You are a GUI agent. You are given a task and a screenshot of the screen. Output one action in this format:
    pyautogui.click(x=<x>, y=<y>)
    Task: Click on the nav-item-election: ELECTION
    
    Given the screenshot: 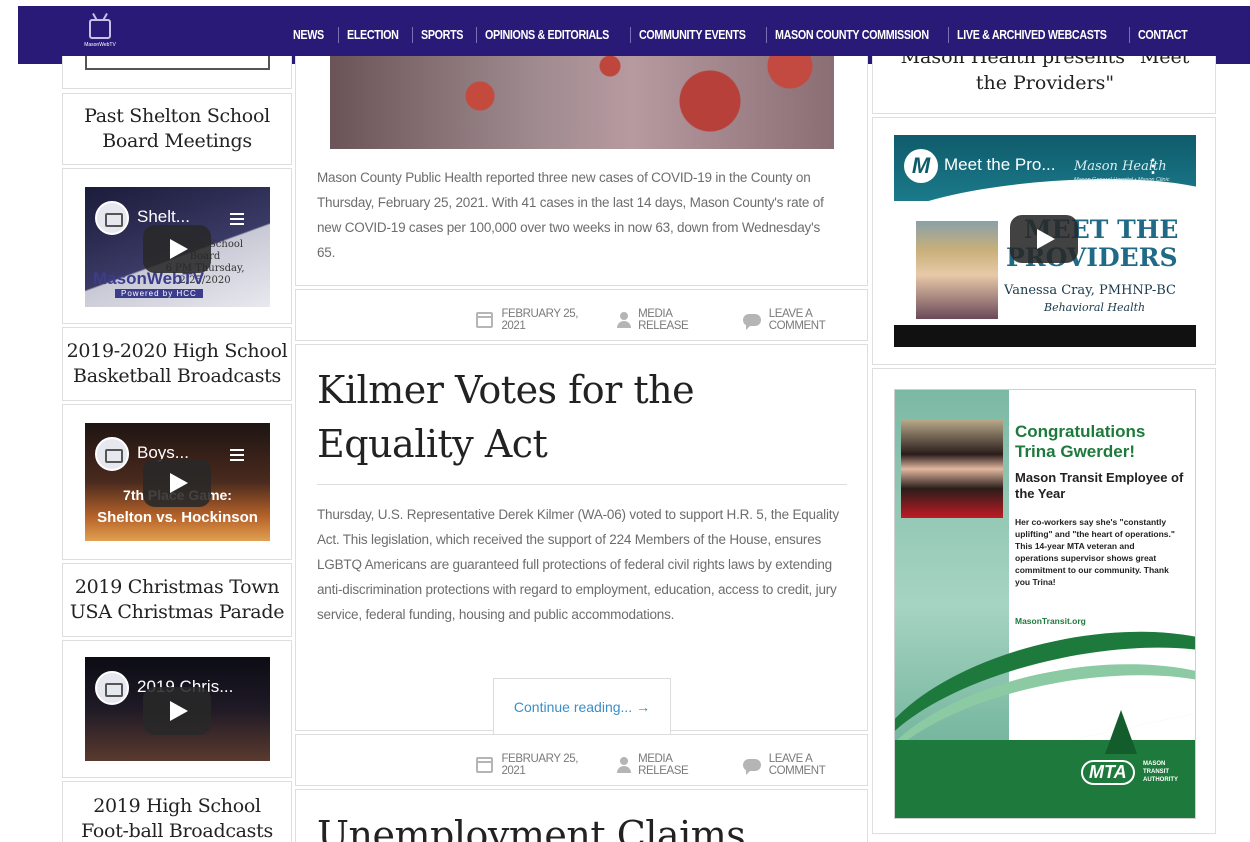 What is the action you would take?
    pyautogui.click(x=373, y=35)
    